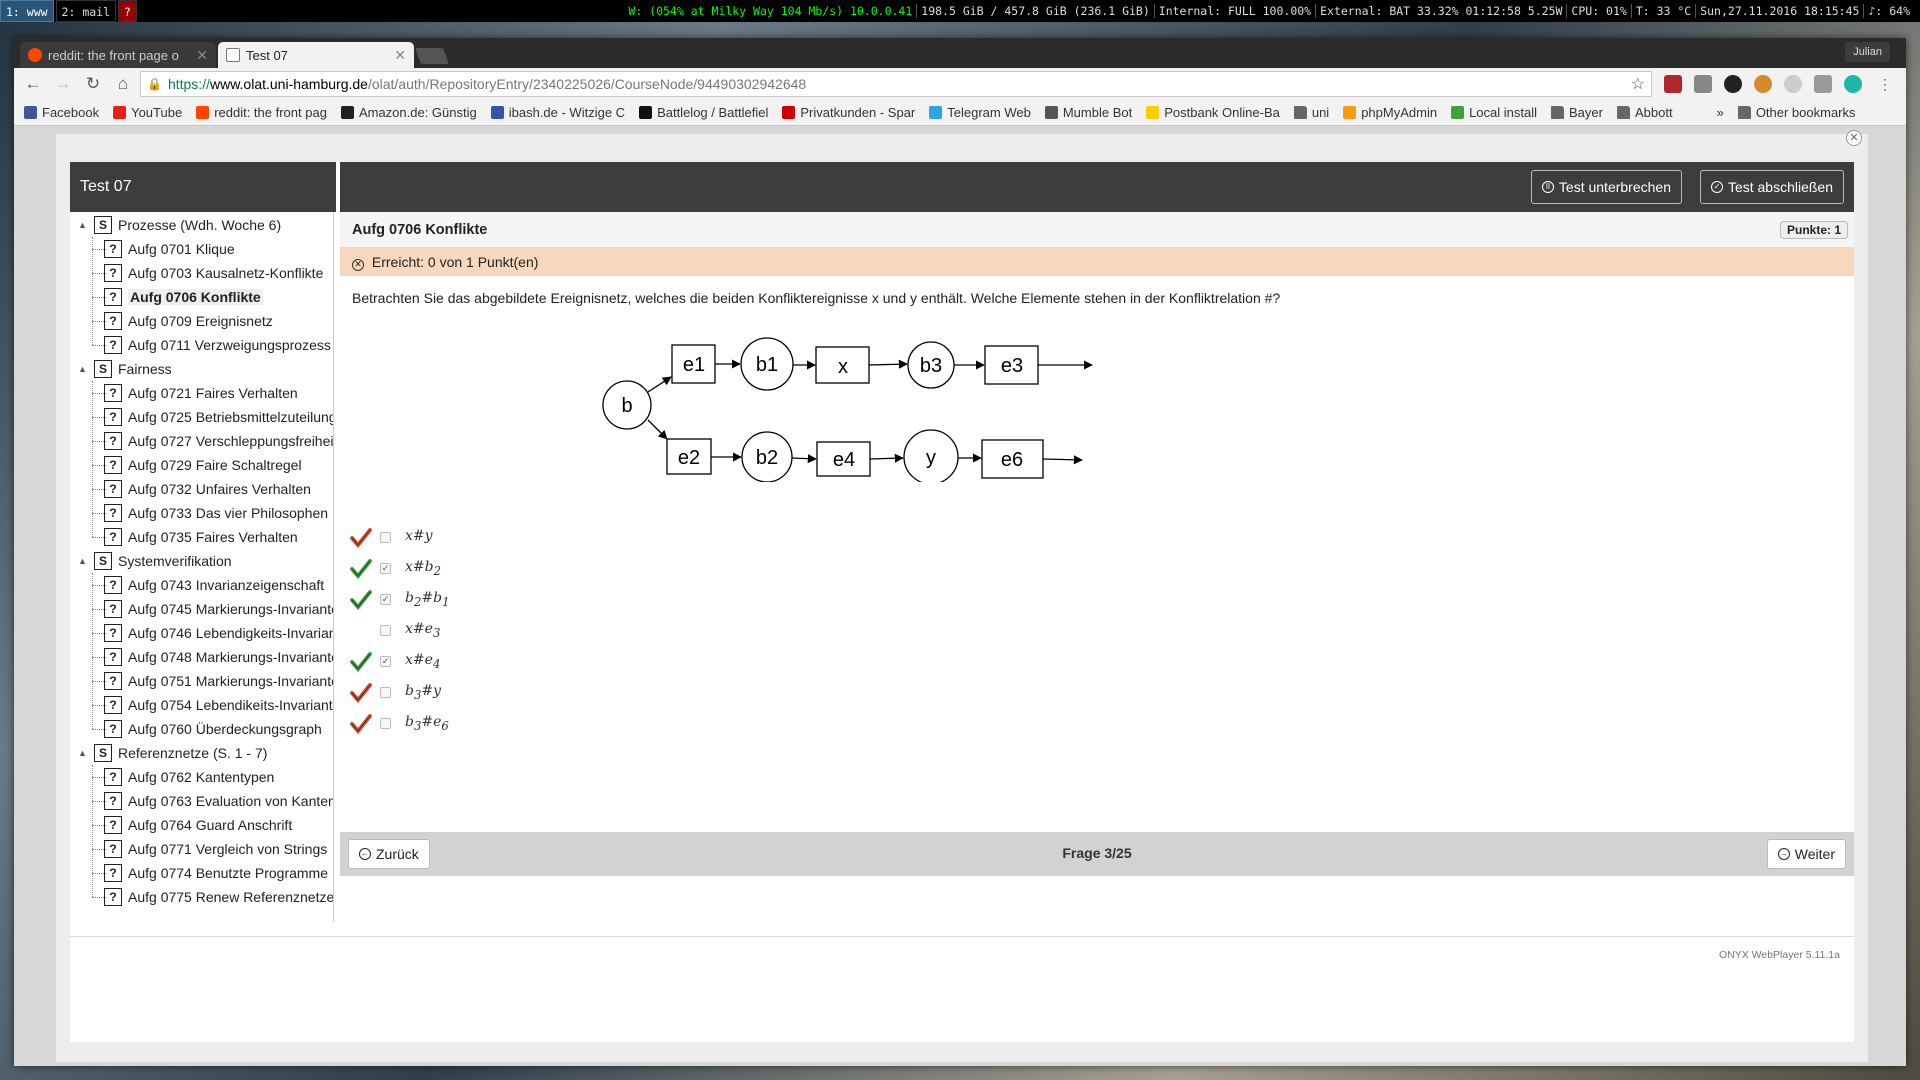  Describe the element at coordinates (93, 84) in the screenshot. I see `reload-icon: ↻` at that location.